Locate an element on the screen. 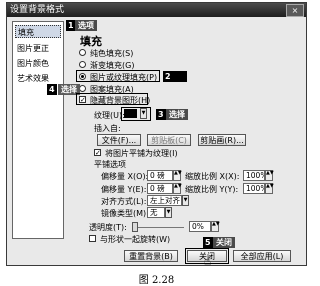 The width and height of the screenshot is (320, 286). transparency-spinner: ▲▼ is located at coordinates (215, 226).